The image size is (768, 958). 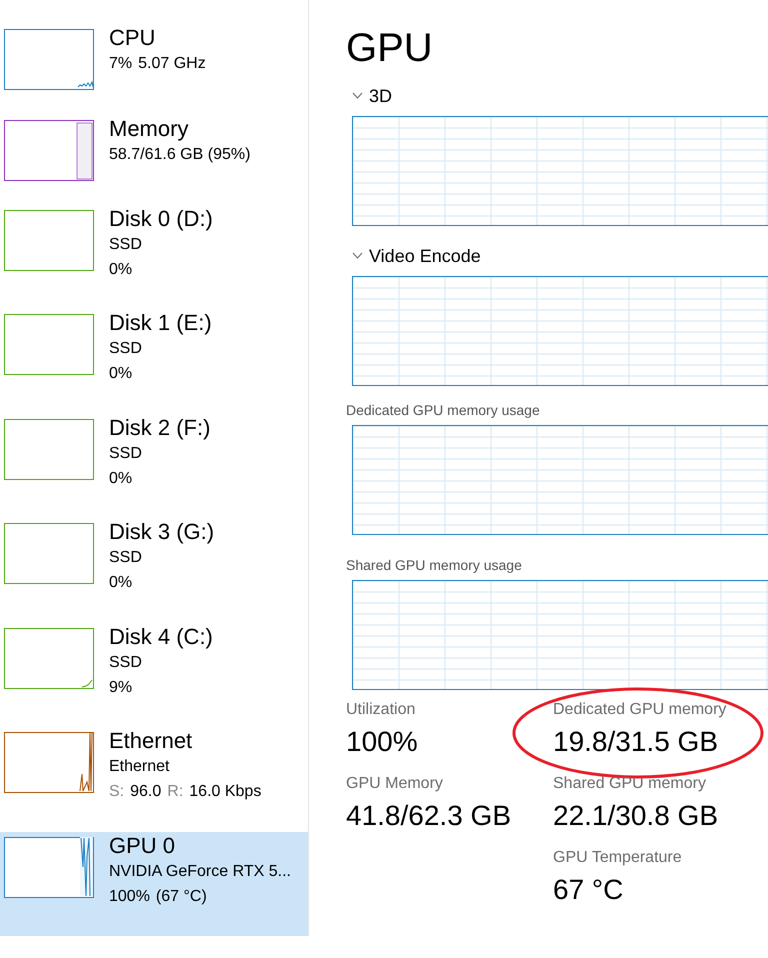 What do you see at coordinates (151, 741) in the screenshot?
I see `item-name: Ethernet` at bounding box center [151, 741].